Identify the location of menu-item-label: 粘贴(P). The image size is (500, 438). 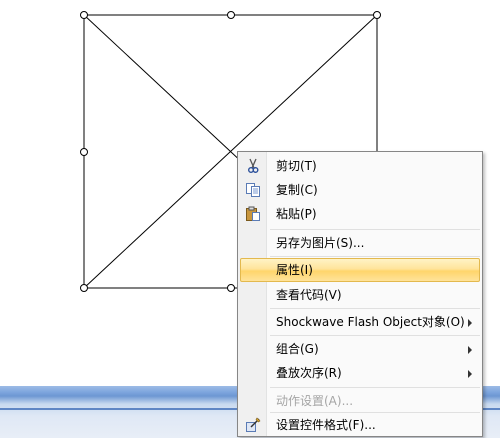
(296, 214).